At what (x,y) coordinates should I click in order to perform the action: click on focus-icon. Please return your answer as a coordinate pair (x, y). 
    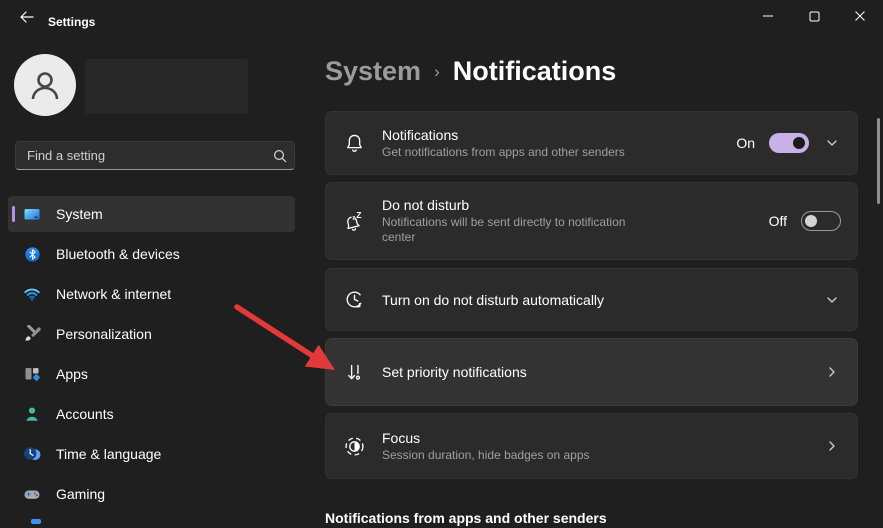
    Looking at the image, I should click on (354, 446).